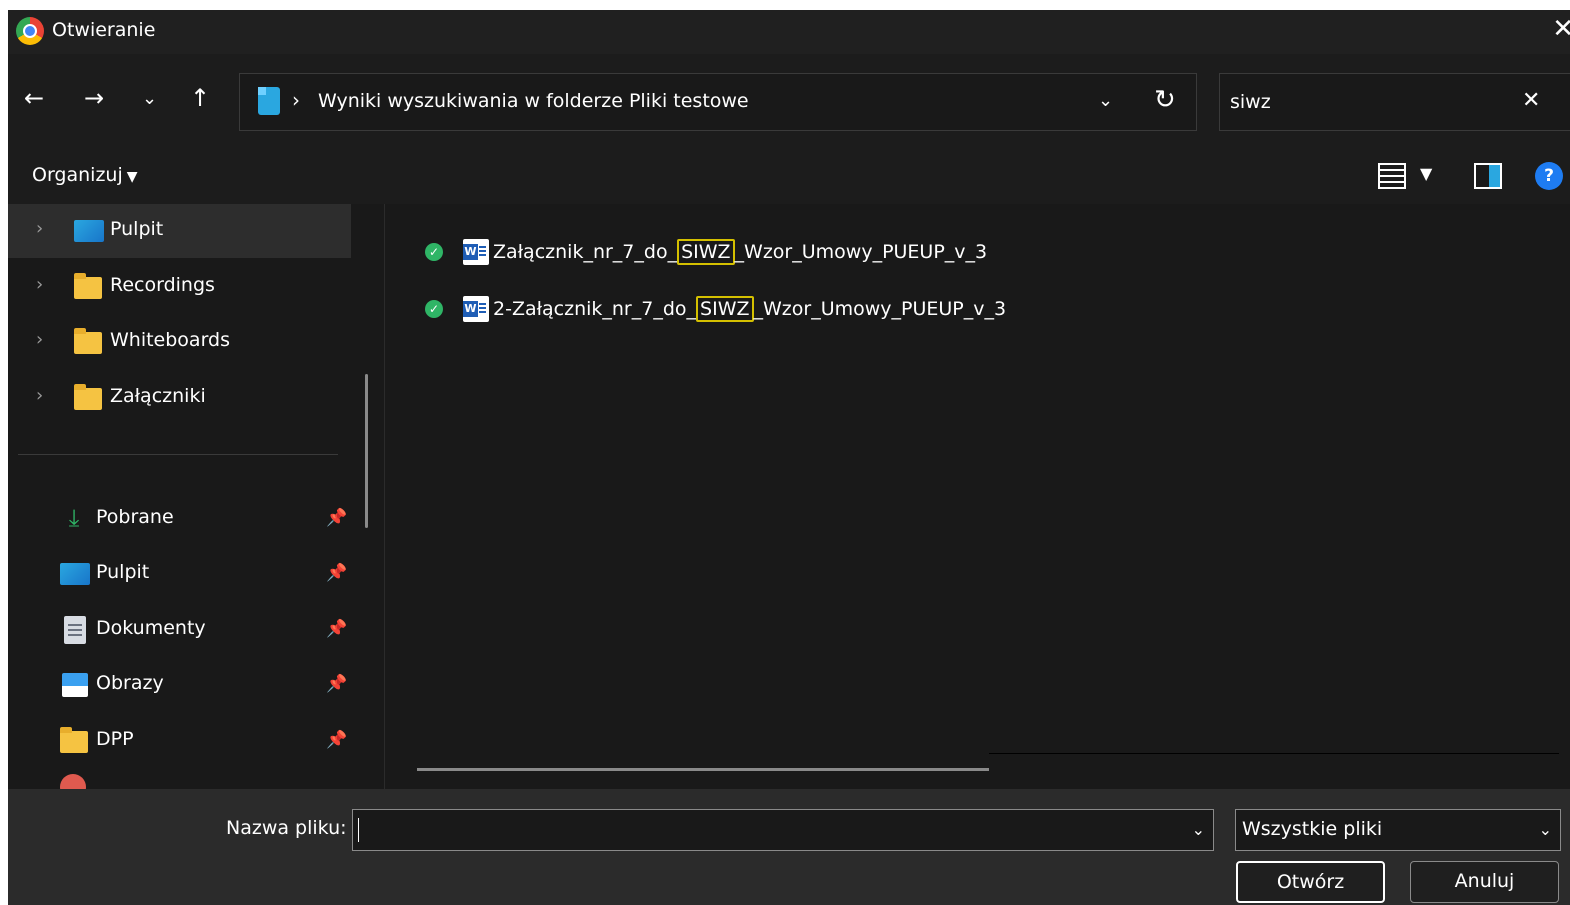 This screenshot has height=905, width=1570. I want to click on organize-label: Organizuj, so click(77, 175).